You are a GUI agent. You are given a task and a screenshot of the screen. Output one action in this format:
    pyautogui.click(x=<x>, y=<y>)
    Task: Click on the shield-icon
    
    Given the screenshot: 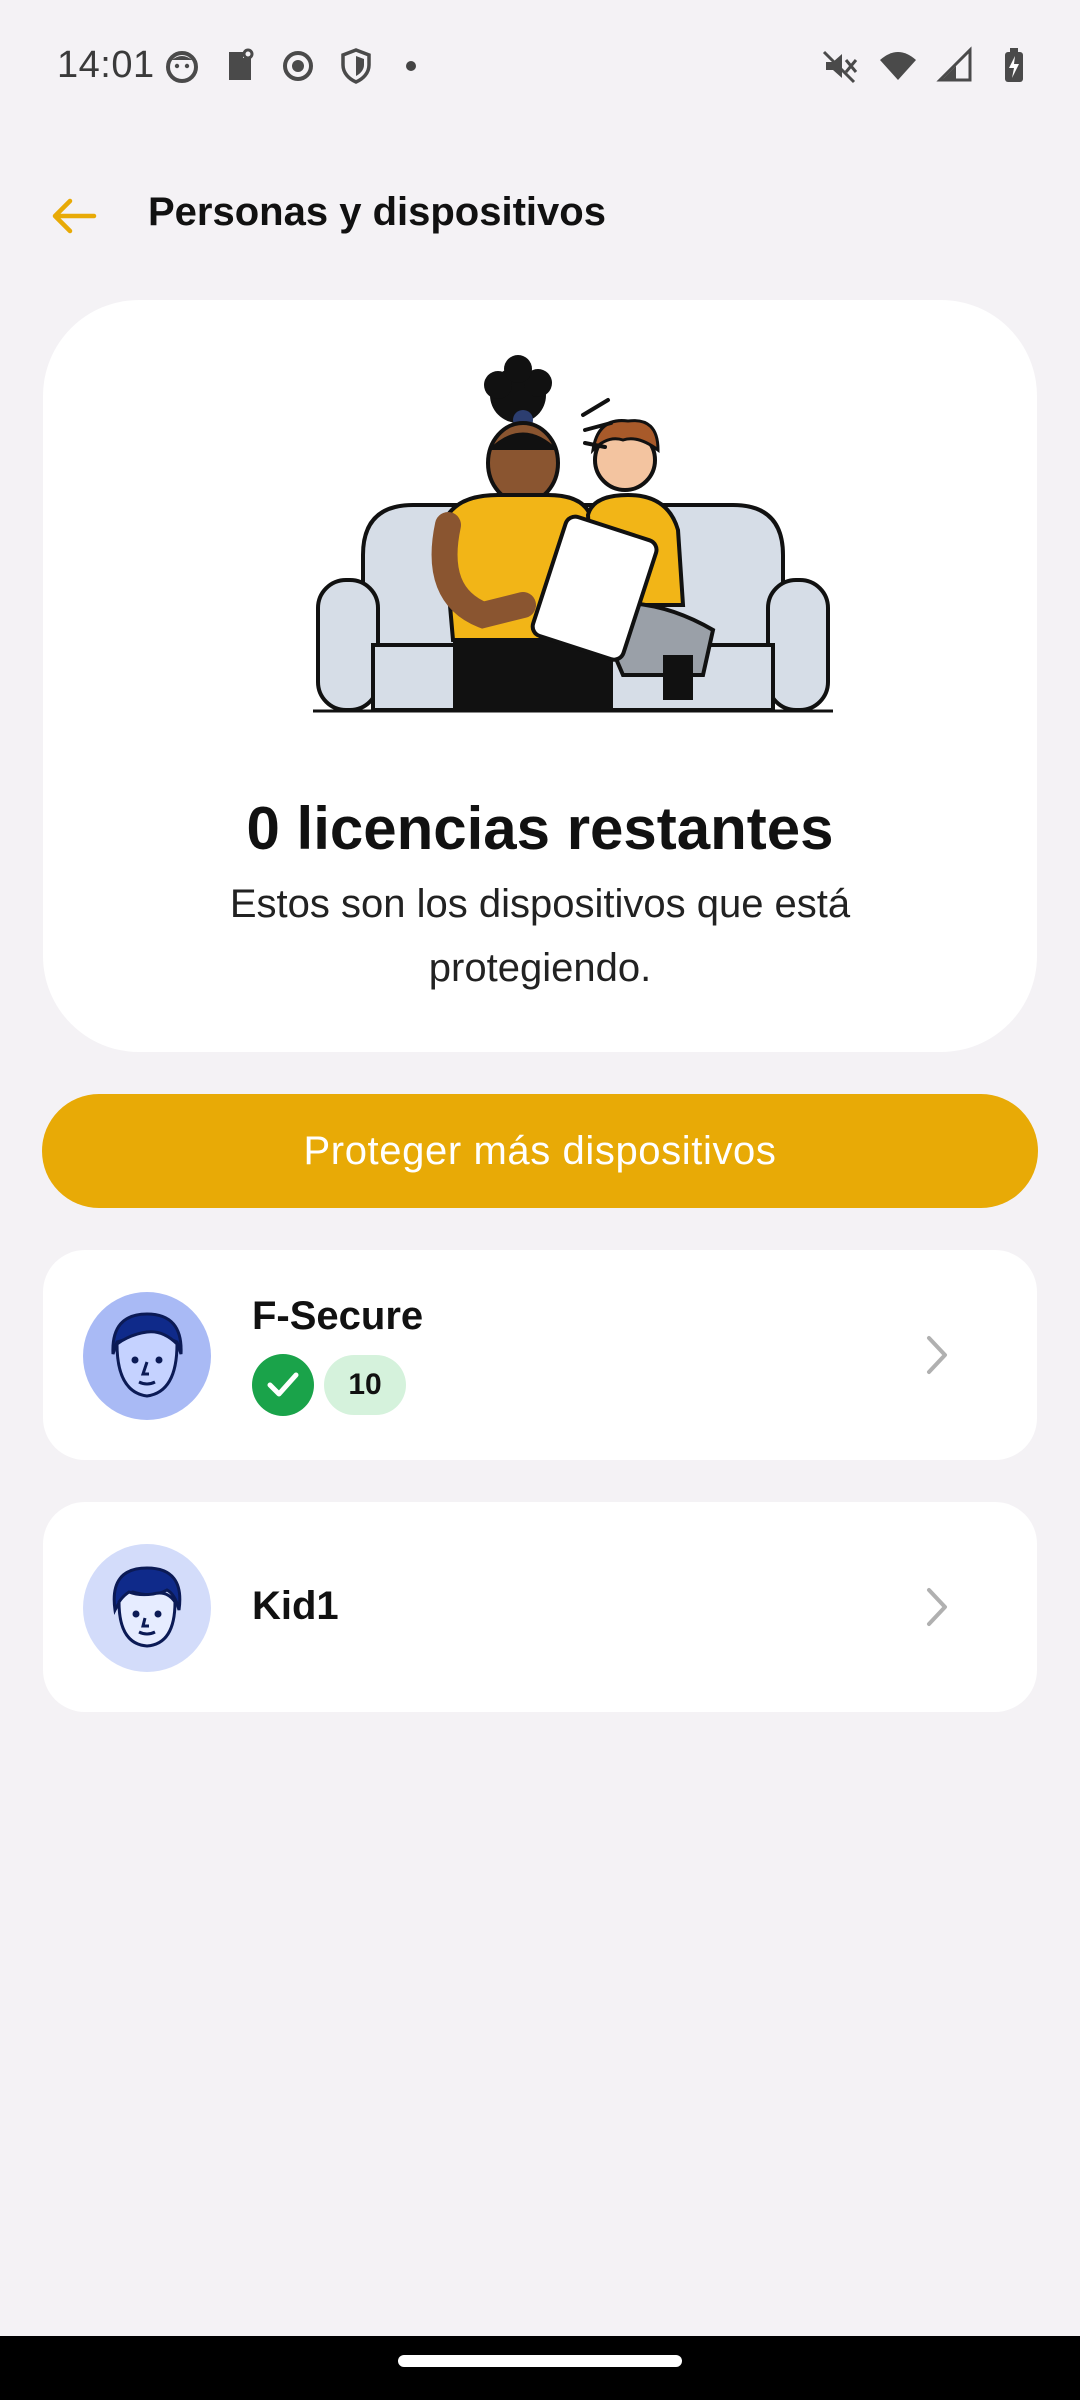 What is the action you would take?
    pyautogui.click(x=356, y=66)
    